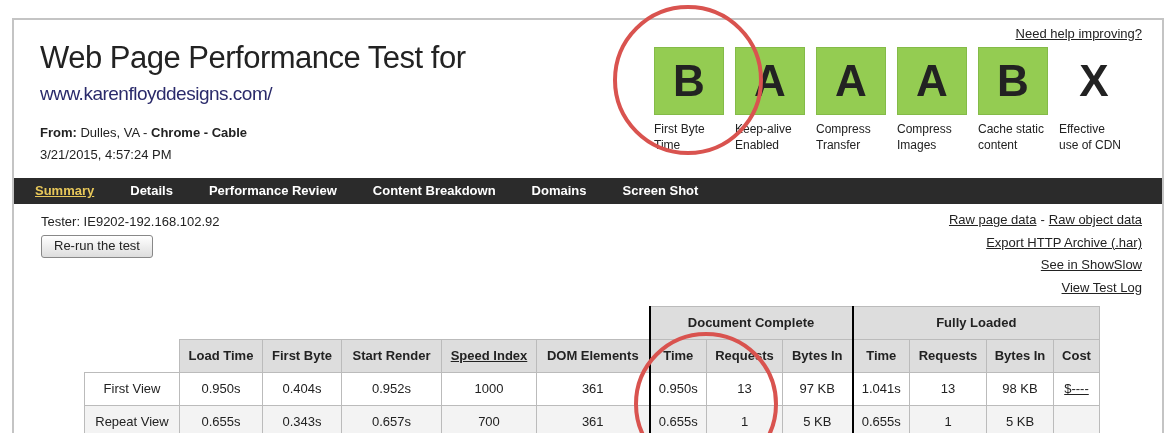 The width and height of the screenshot is (1168, 433). Describe the element at coordinates (1076, 356) in the screenshot. I see `column-header: Cost` at that location.